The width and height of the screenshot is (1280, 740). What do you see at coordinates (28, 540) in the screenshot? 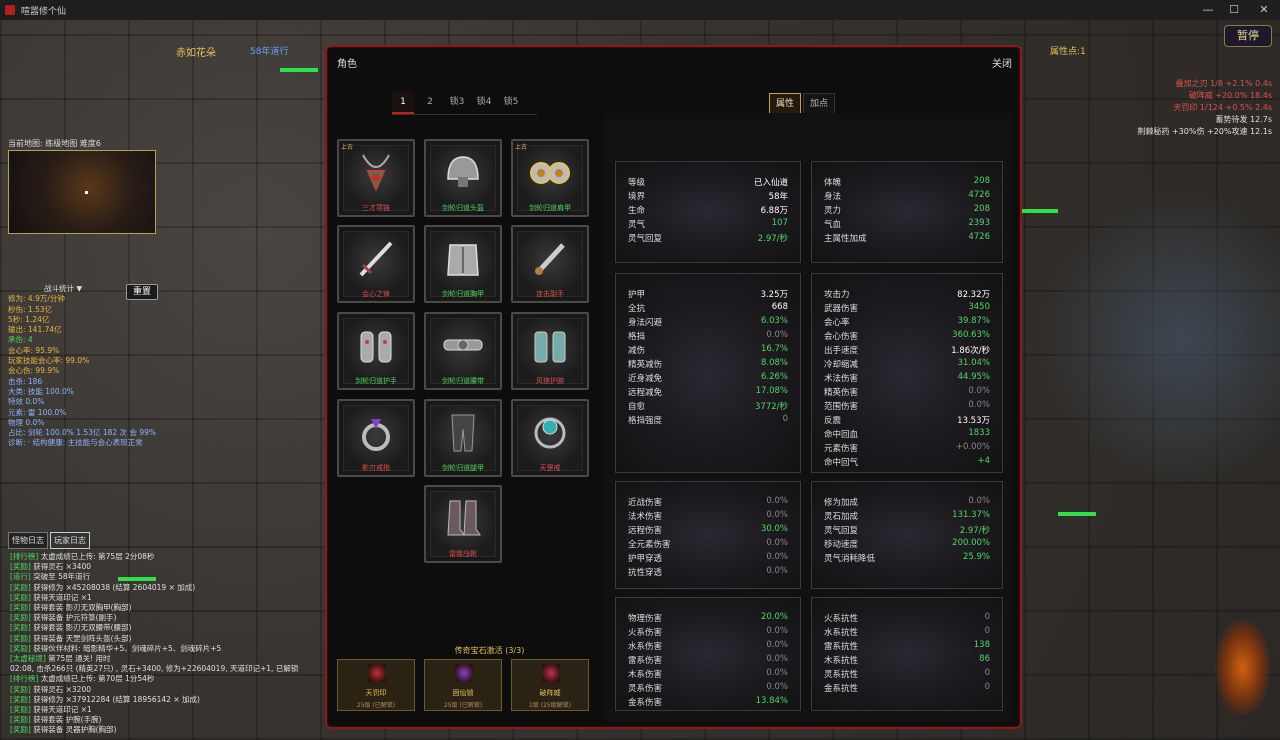
I see `tab-monster-log: 怪物日志` at bounding box center [28, 540].